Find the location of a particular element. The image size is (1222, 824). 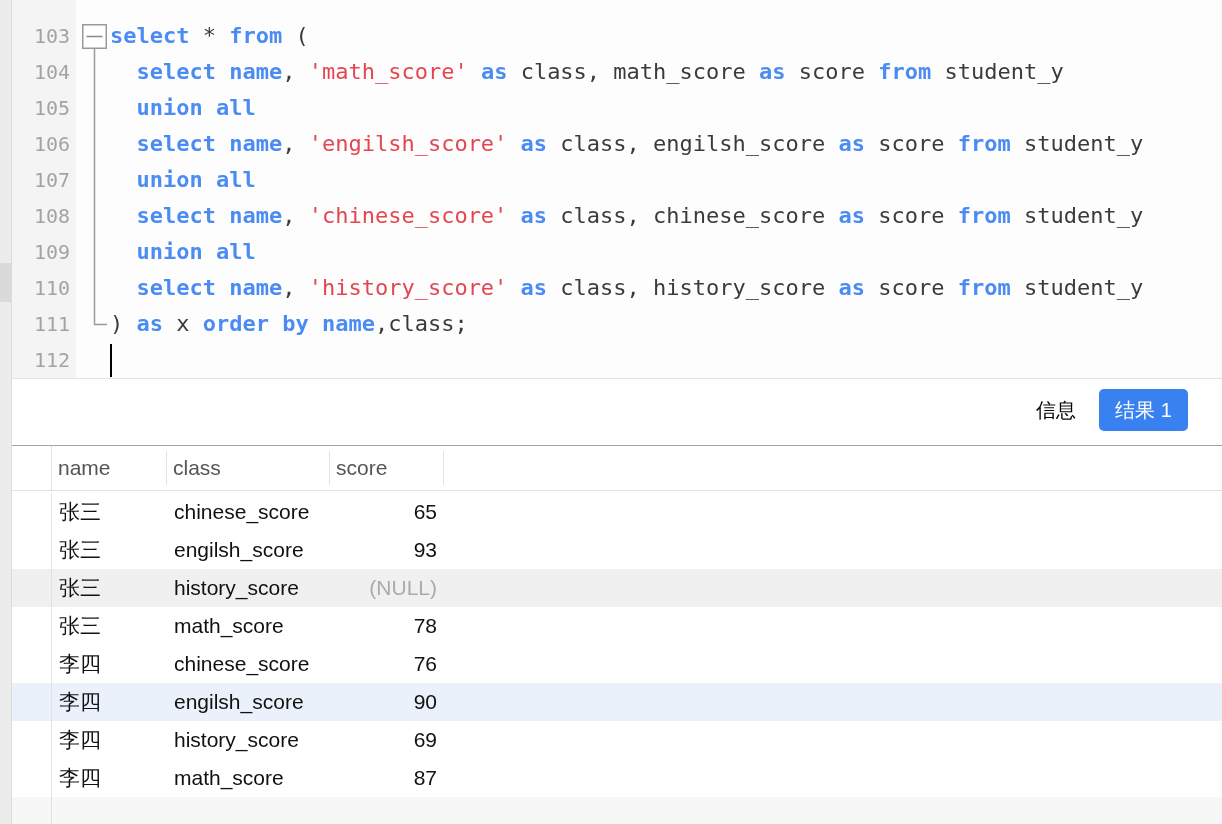

scrollbar-thumb is located at coordinates (5, 282).